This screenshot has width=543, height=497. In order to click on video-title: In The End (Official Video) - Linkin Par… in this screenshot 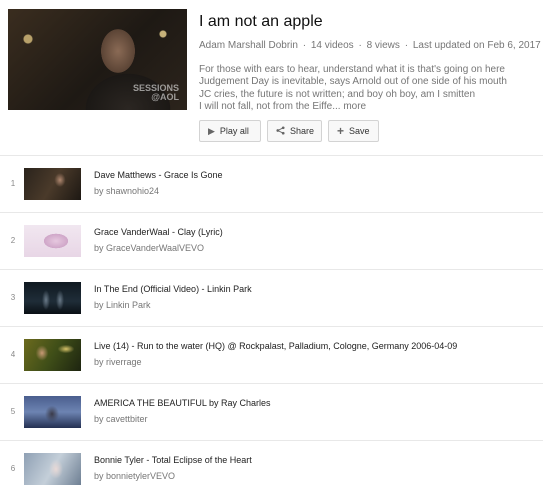, I will do `click(173, 289)`.